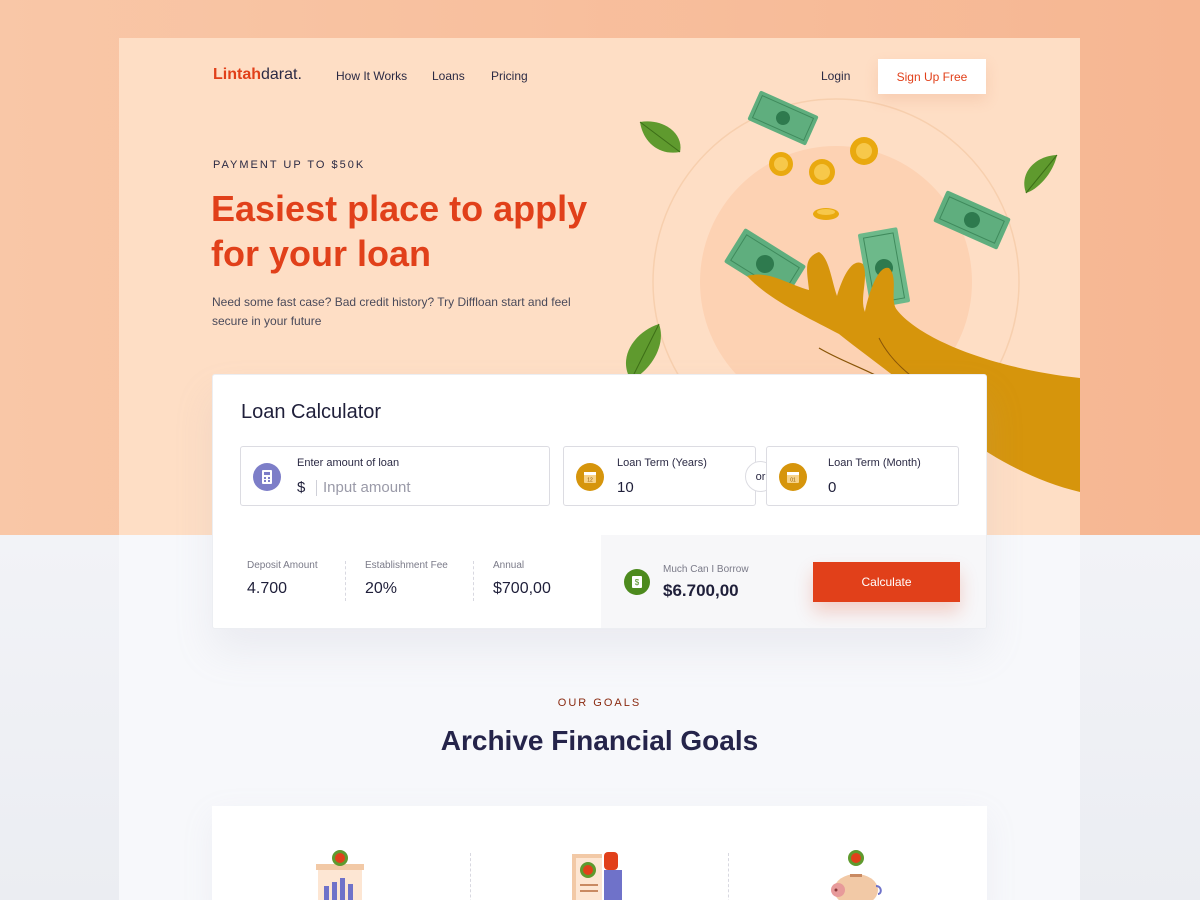  Describe the element at coordinates (701, 590) in the screenshot. I see `borrow-value: $6.700,00` at that location.